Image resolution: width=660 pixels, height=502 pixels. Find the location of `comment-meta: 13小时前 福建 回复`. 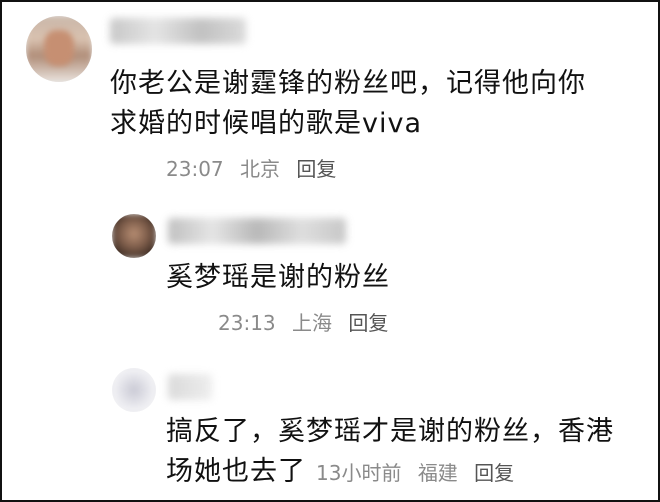

comment-meta: 13小时前 福建 回复 is located at coordinates (420, 473).